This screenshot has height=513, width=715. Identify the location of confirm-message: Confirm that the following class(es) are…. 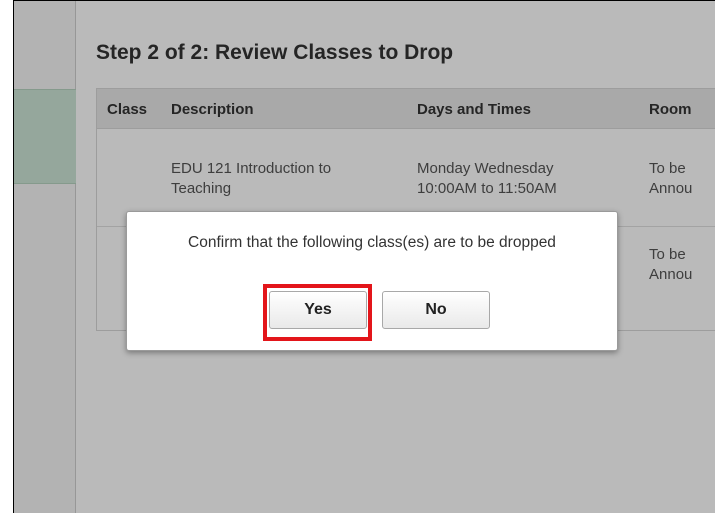
(372, 242).